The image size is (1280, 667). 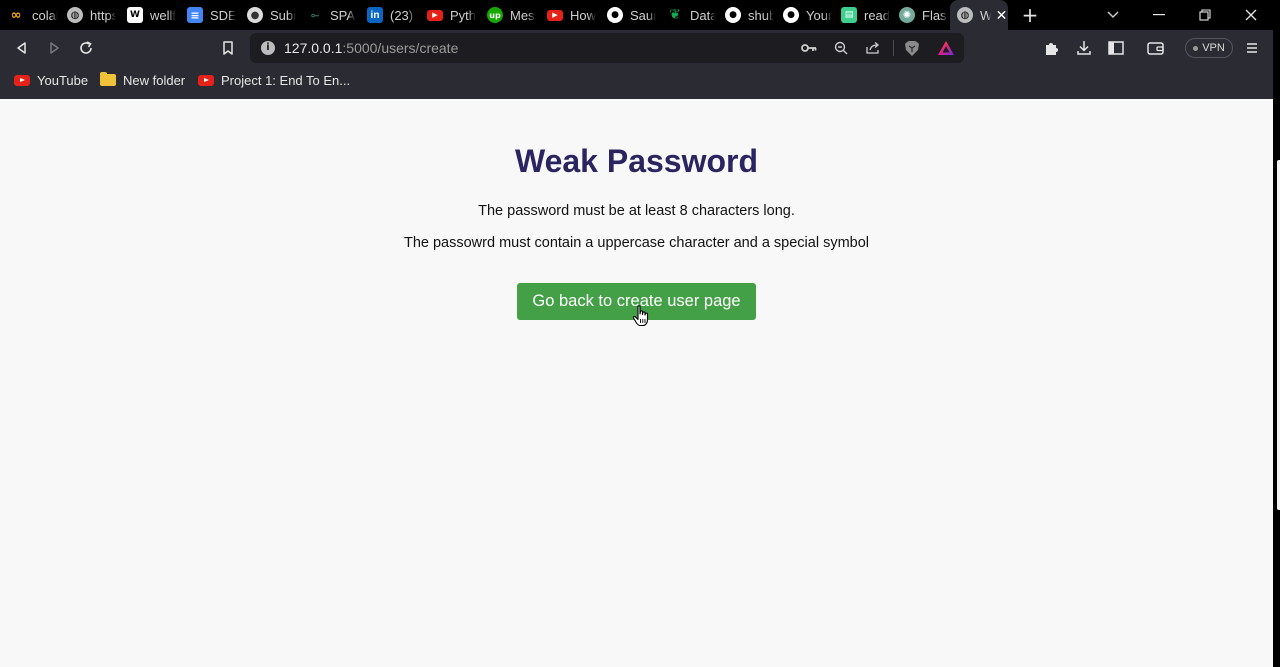 I want to click on tab-active: ◍ W ✕, so click(x=979, y=15).